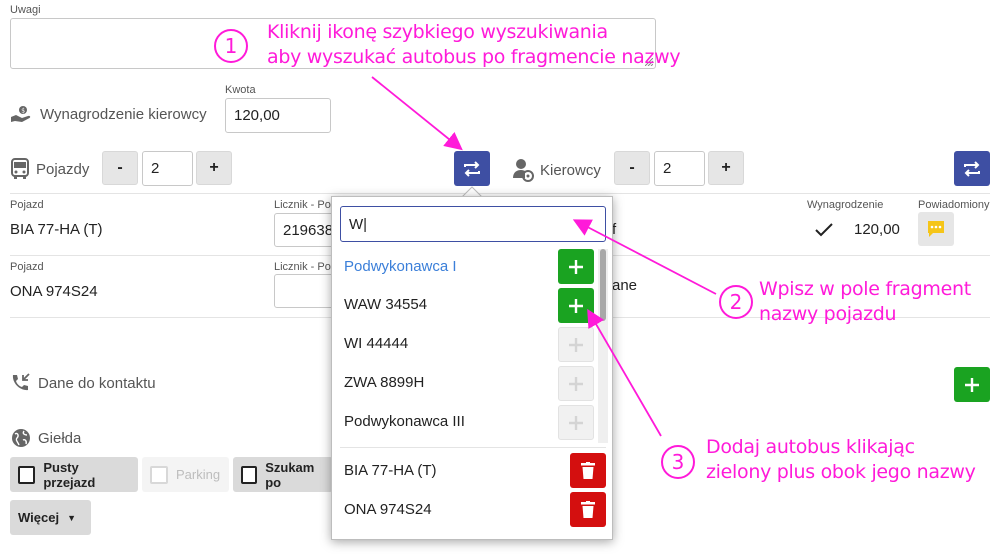  I want to click on annotation-number: 3, so click(678, 462).